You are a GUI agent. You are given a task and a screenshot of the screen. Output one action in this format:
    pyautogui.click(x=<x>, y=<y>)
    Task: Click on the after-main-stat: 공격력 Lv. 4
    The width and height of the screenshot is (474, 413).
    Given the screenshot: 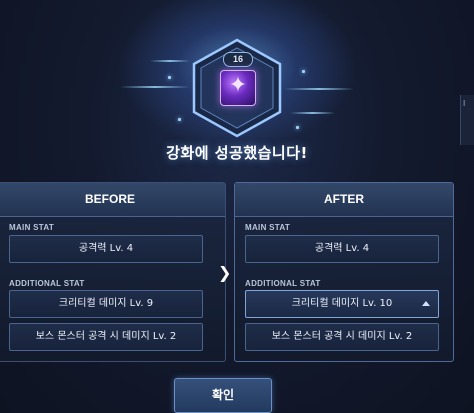 What is the action you would take?
    pyautogui.click(x=342, y=249)
    